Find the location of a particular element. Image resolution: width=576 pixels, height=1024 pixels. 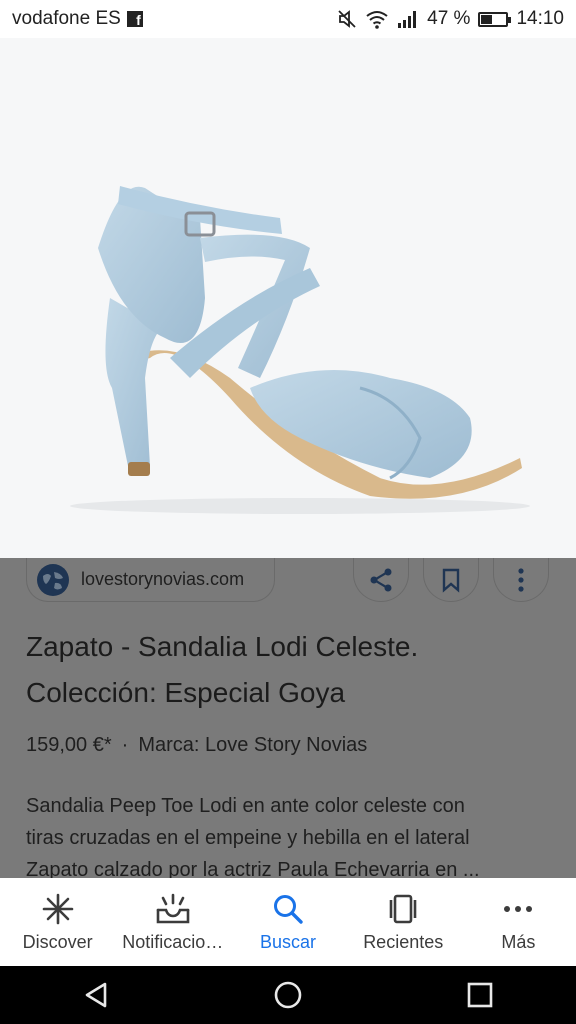

title-line-1: Zapato - Sandalia Lodi Celeste. is located at coordinates (222, 646).